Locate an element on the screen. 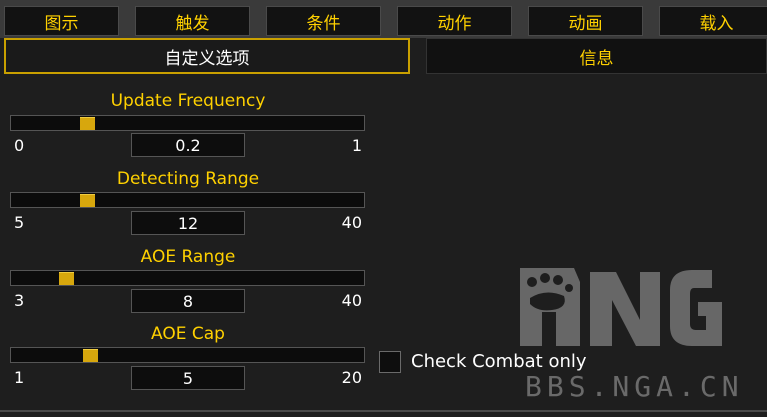  value-input-update-frequency: 0.2 is located at coordinates (188, 145).